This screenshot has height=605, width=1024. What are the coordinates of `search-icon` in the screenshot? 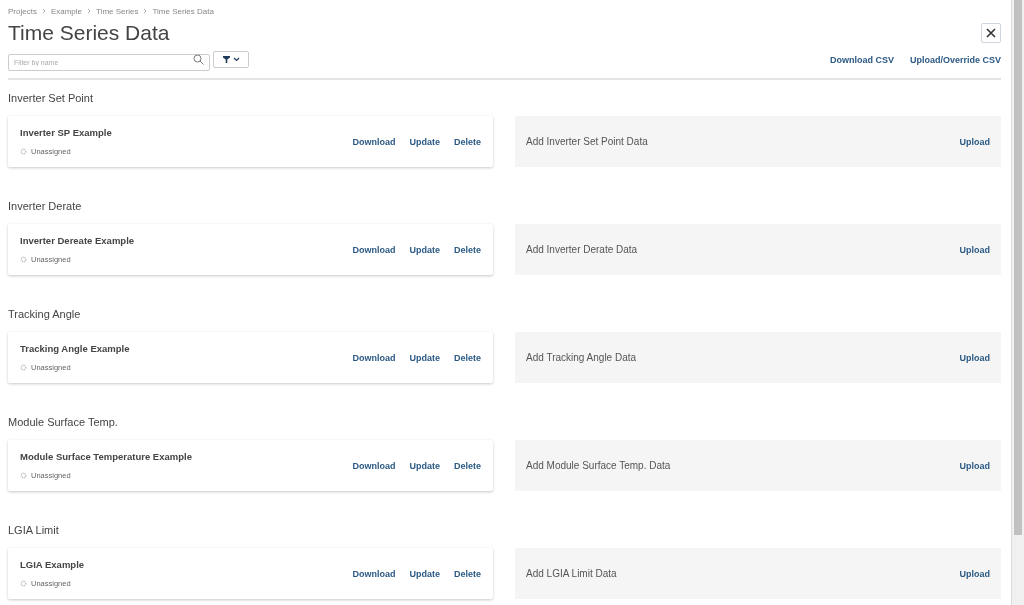 It's located at (198, 59).